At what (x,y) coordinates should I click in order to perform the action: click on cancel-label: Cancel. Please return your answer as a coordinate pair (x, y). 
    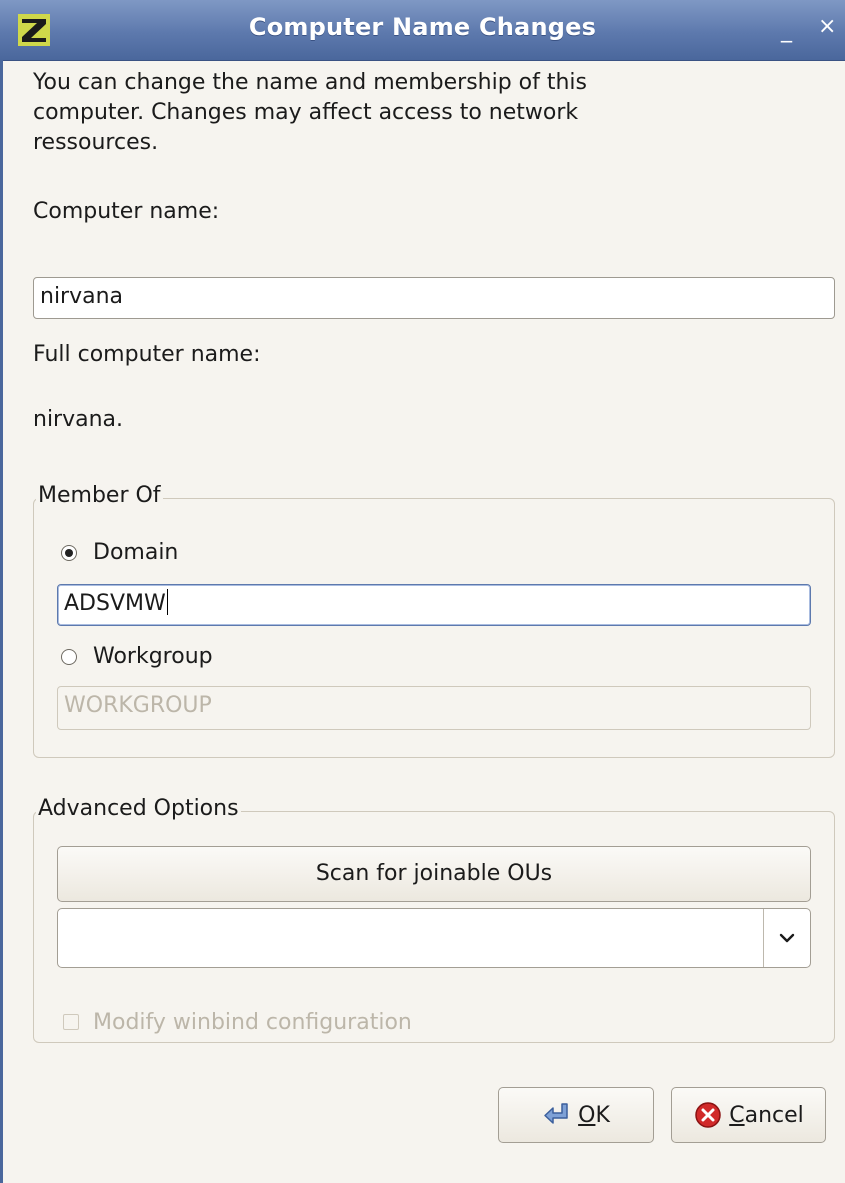
    Looking at the image, I should click on (766, 1115).